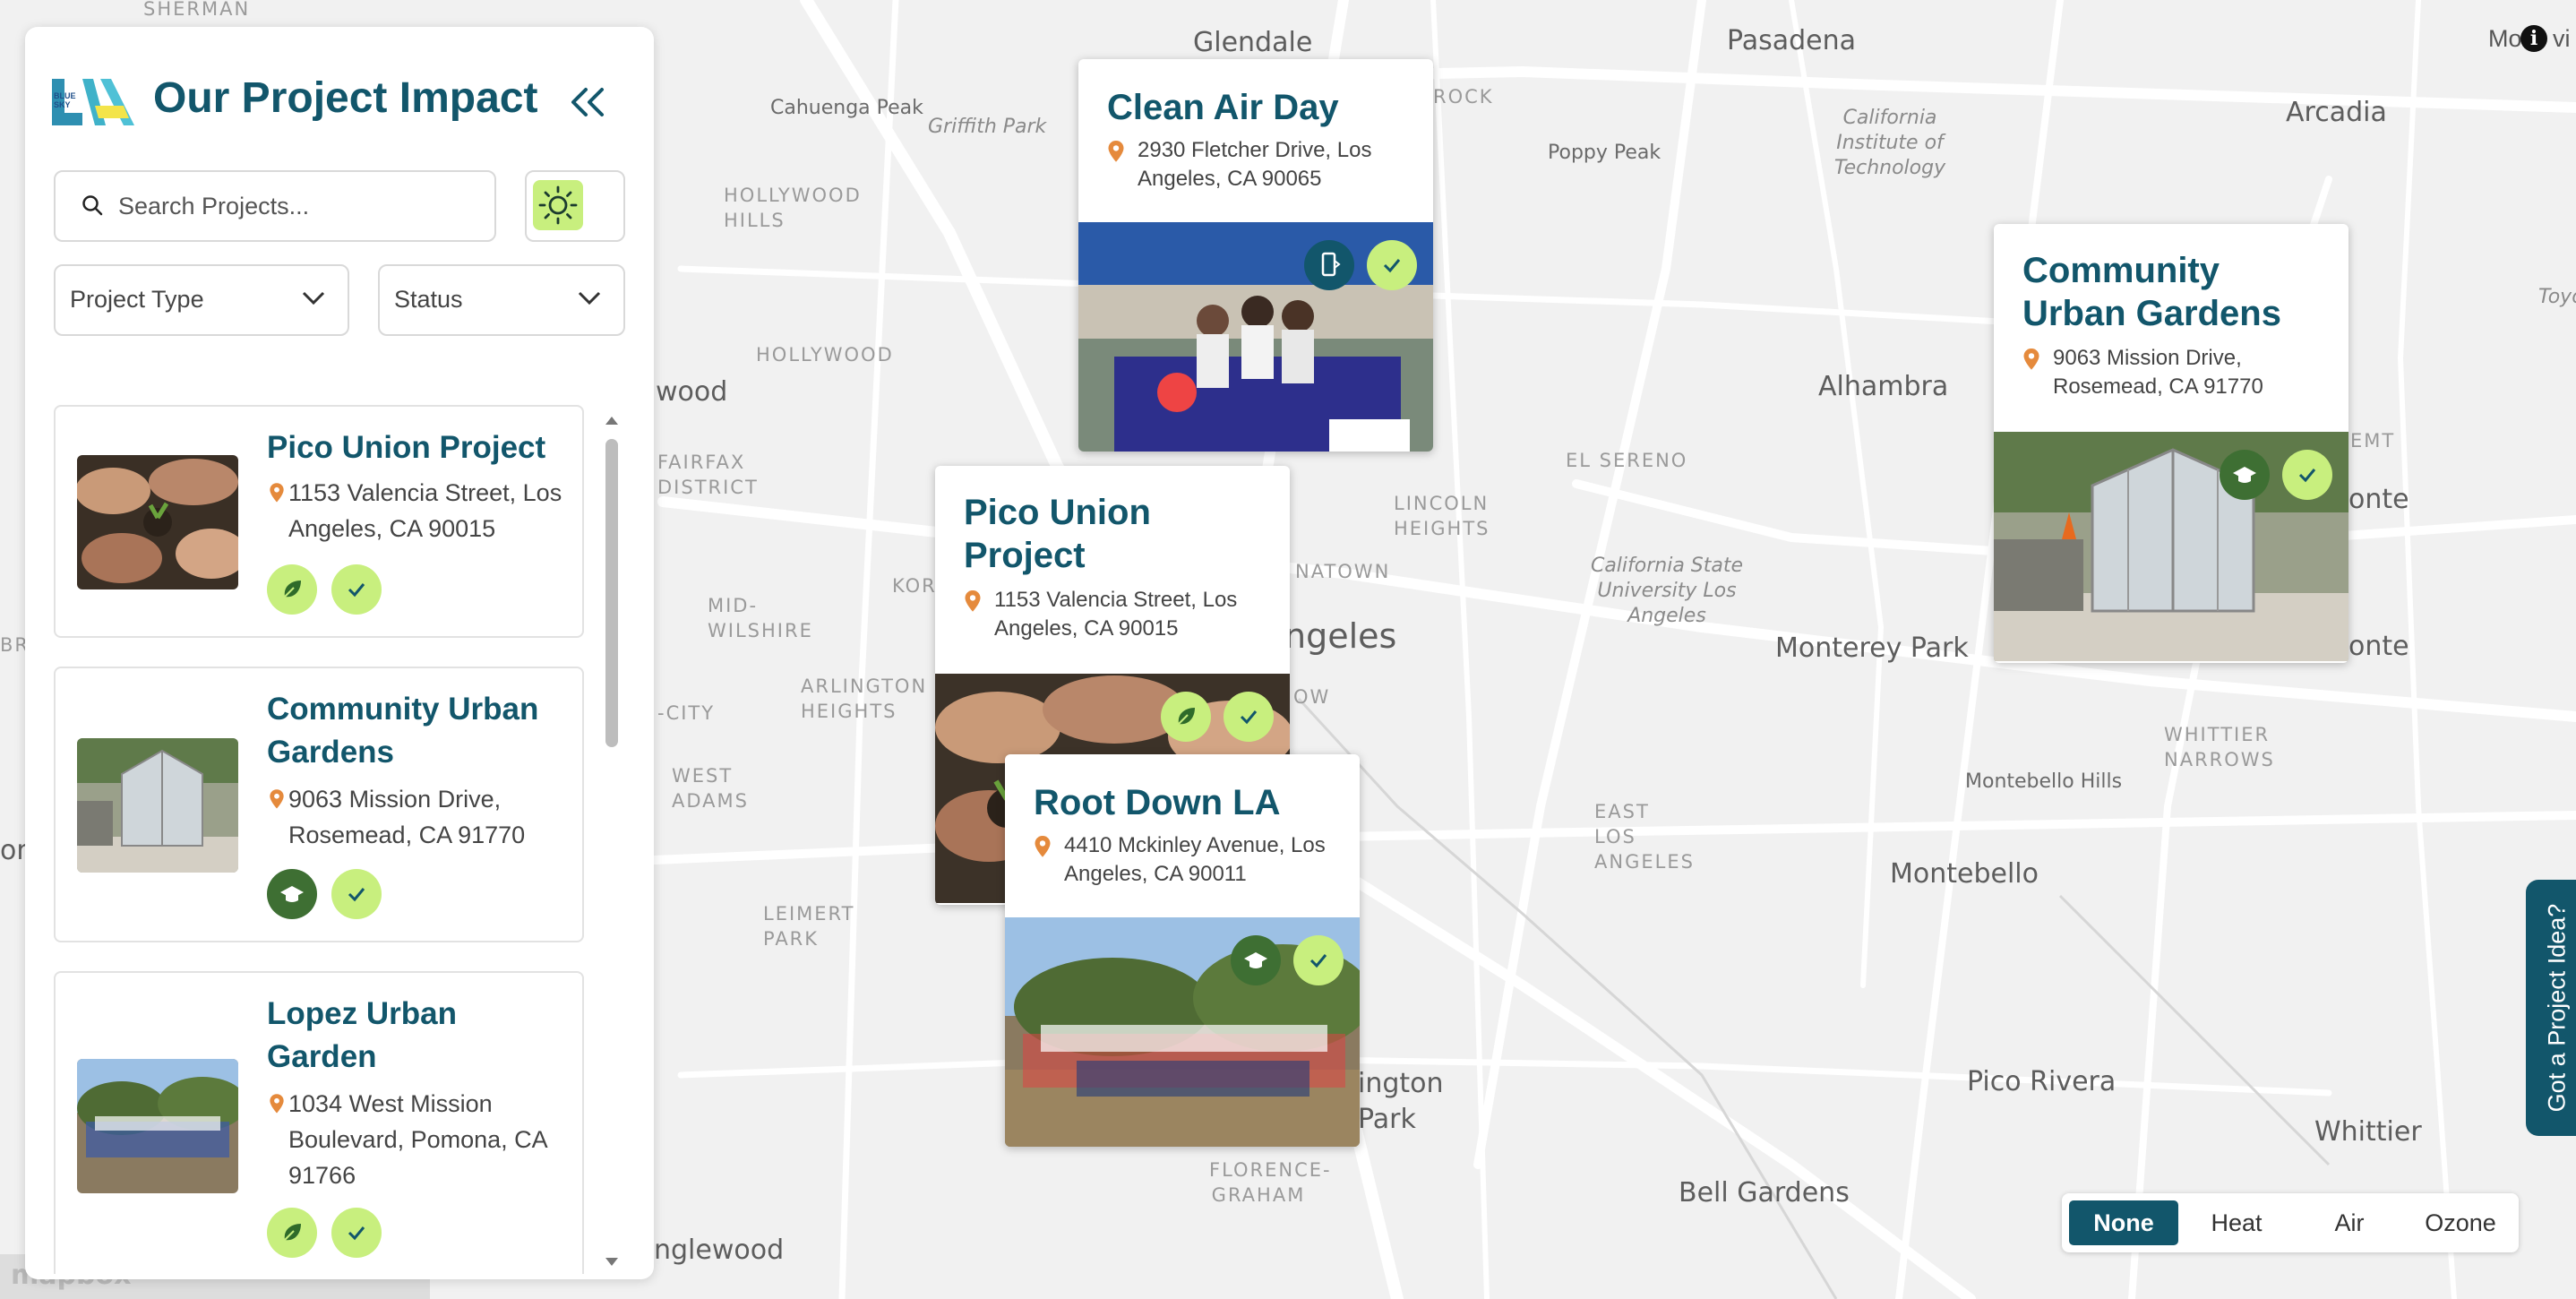  What do you see at coordinates (2236, 1223) in the screenshot?
I see `layer-option-heat: Heat` at bounding box center [2236, 1223].